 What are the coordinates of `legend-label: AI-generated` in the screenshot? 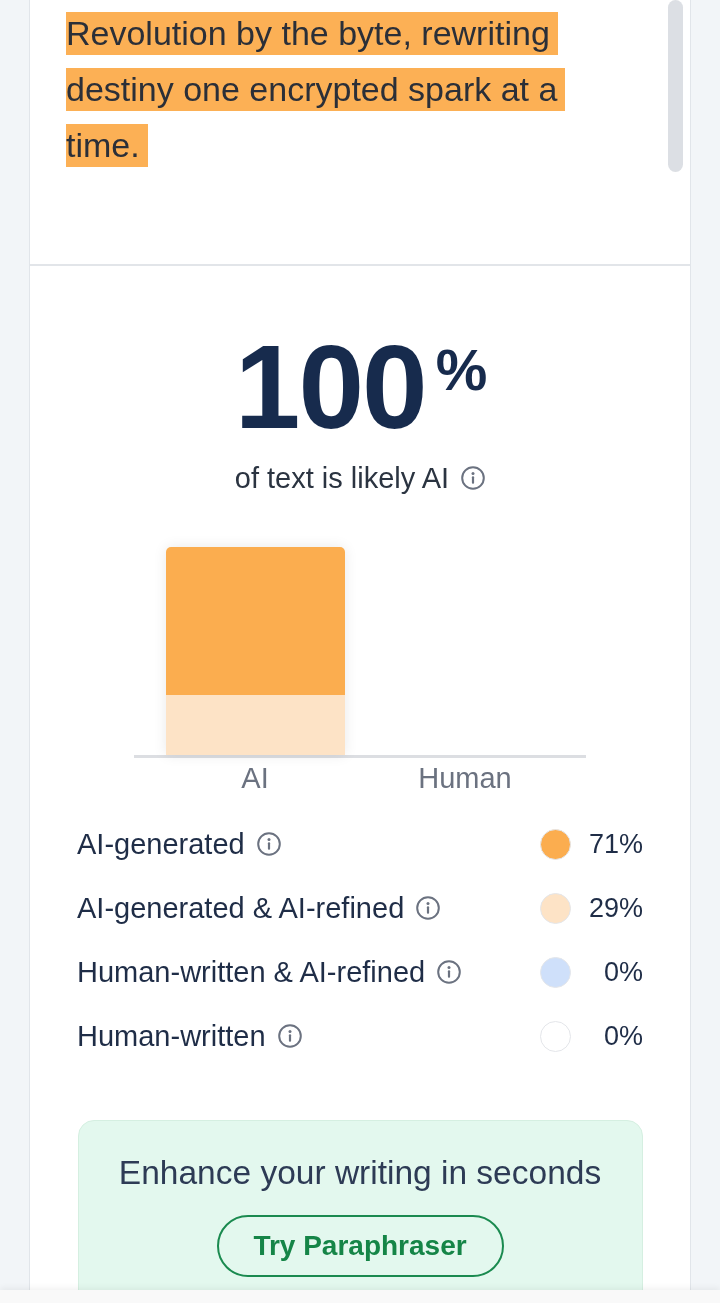 It's located at (161, 844).